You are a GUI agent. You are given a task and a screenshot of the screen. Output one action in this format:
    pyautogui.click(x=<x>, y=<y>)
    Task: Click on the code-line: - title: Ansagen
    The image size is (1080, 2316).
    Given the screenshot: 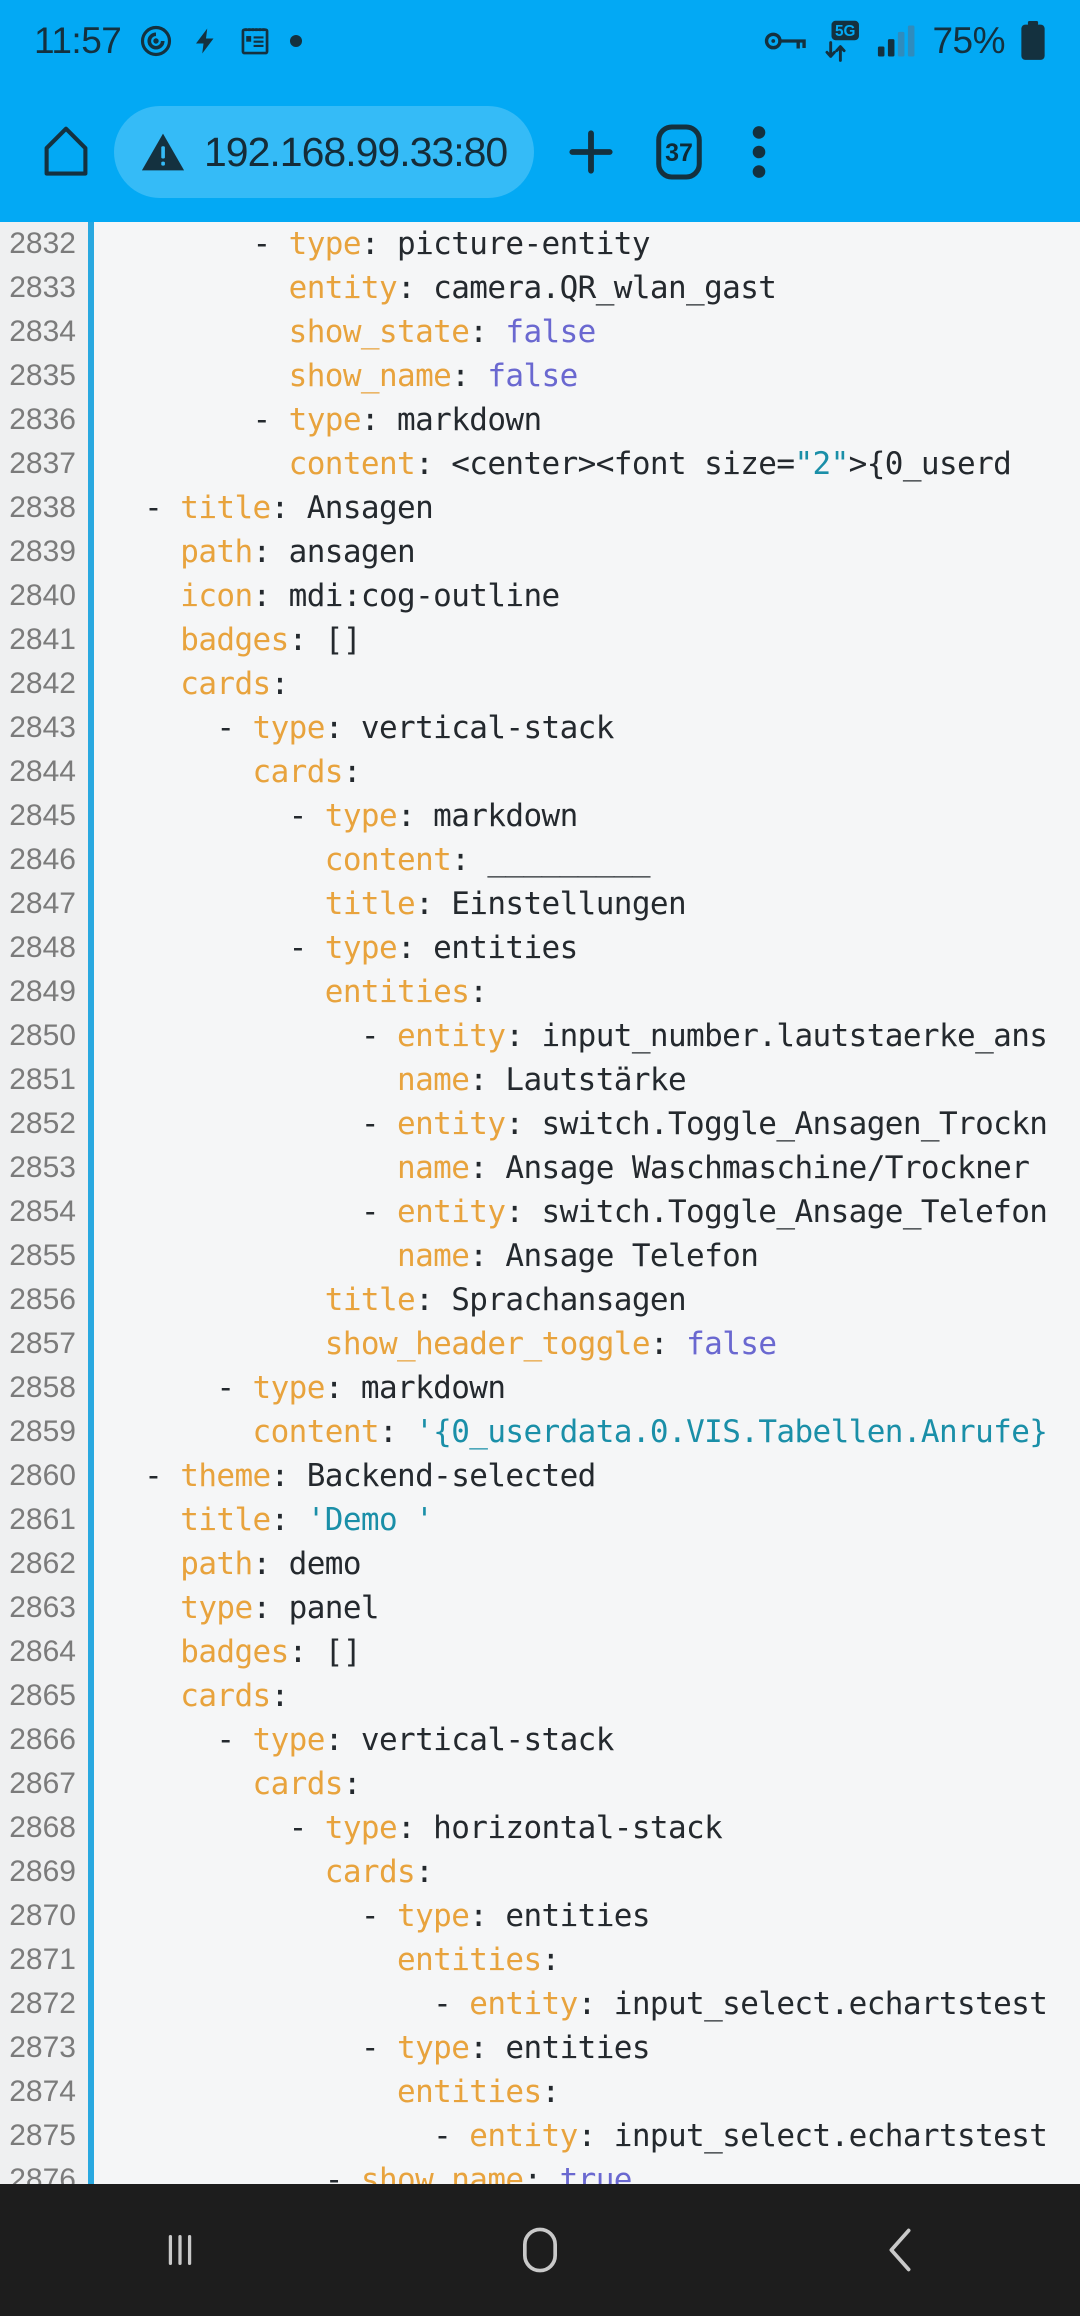 What is the action you would take?
    pyautogui.click(x=594, y=508)
    